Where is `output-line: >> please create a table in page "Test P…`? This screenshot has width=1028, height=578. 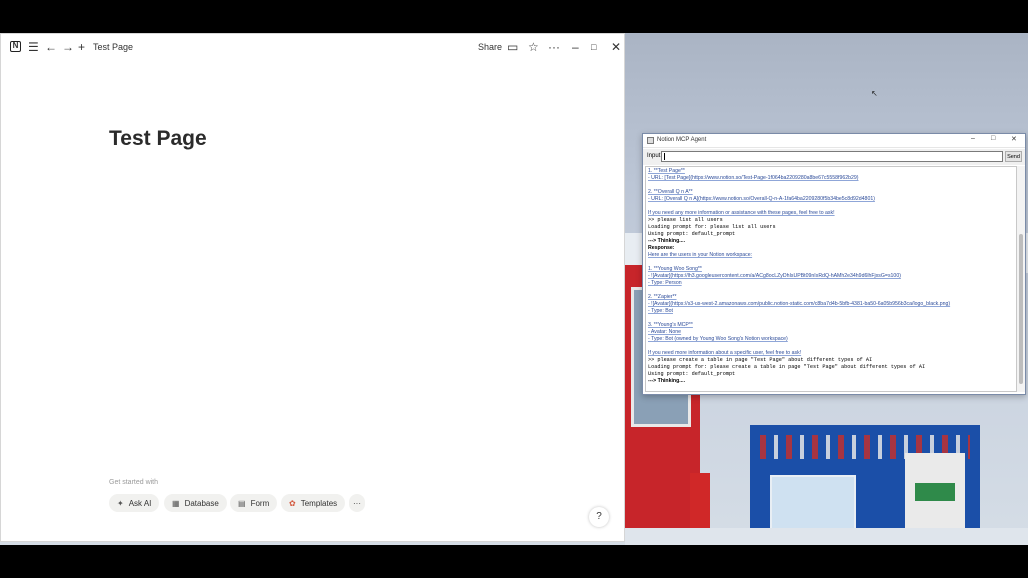
output-line: >> please create a table in page "Test P… is located at coordinates (760, 360).